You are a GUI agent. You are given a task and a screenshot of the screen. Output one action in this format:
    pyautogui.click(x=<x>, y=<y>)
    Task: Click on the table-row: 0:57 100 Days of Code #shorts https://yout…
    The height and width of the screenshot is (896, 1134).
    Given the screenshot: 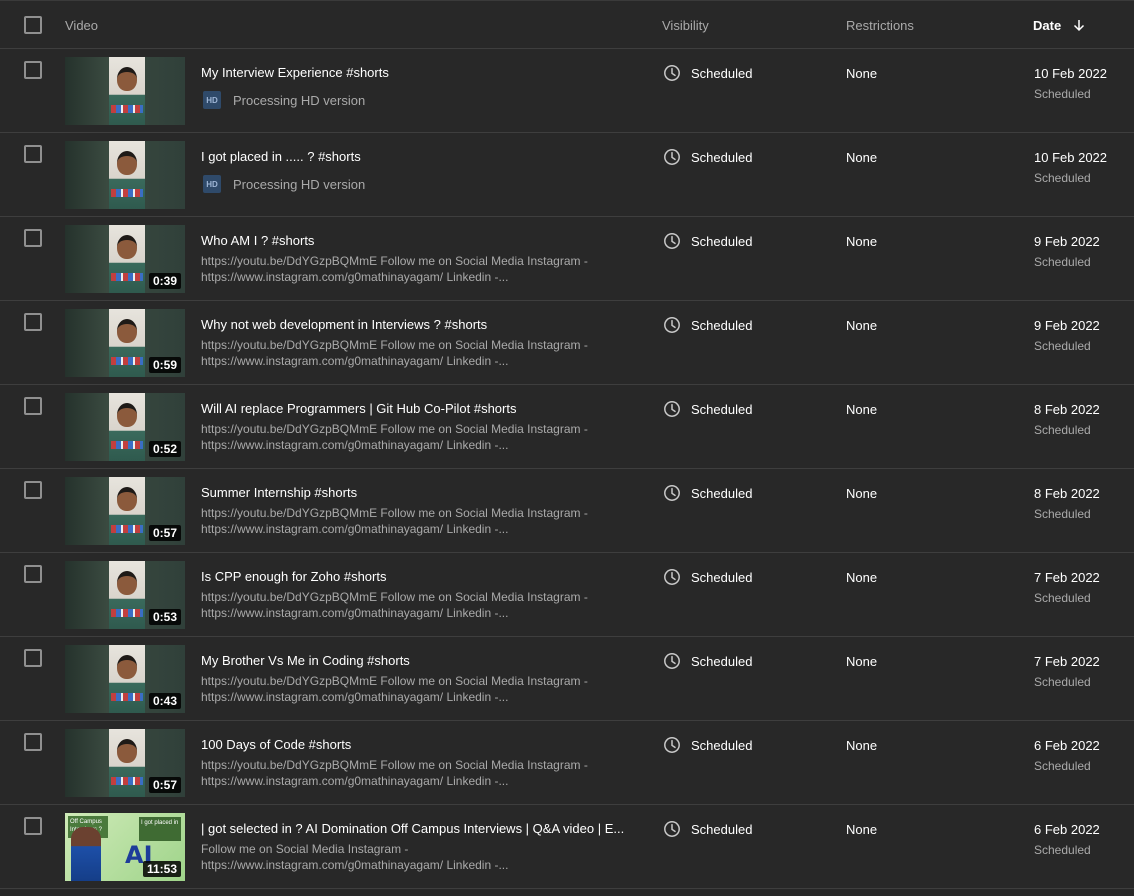 What is the action you would take?
    pyautogui.click(x=567, y=763)
    